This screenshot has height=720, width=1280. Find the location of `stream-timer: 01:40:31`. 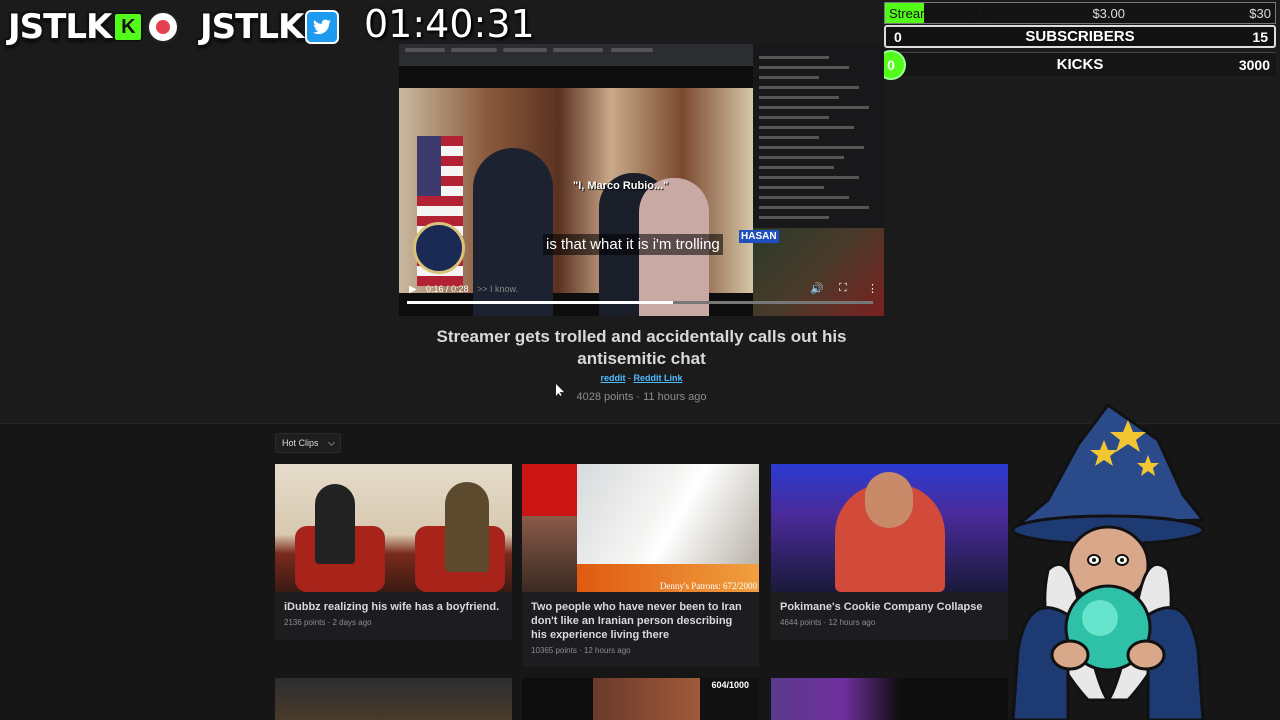

stream-timer: 01:40:31 is located at coordinates (449, 24).